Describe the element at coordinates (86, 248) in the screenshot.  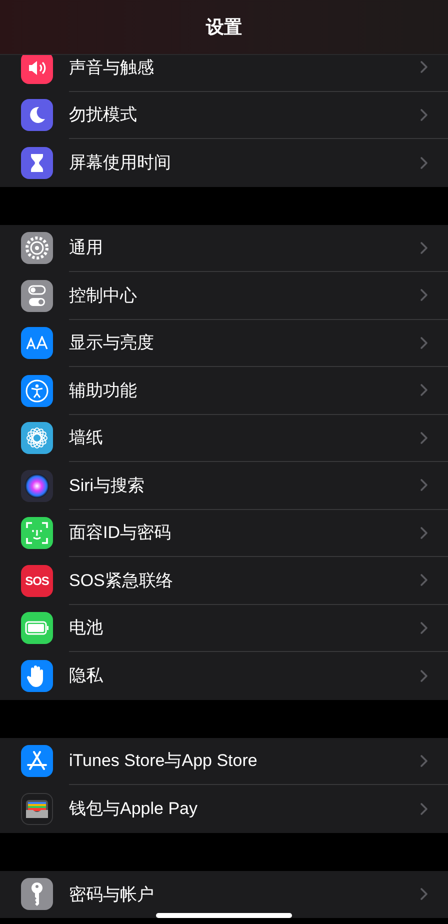
I see `row-label: 通用` at that location.